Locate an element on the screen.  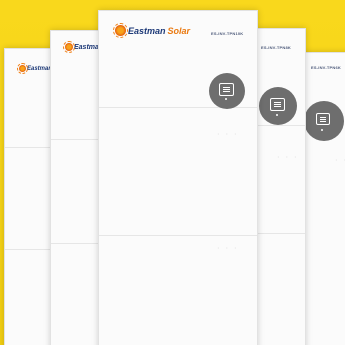
brand-logo: Eastman Solar is located at coordinates (152, 30).